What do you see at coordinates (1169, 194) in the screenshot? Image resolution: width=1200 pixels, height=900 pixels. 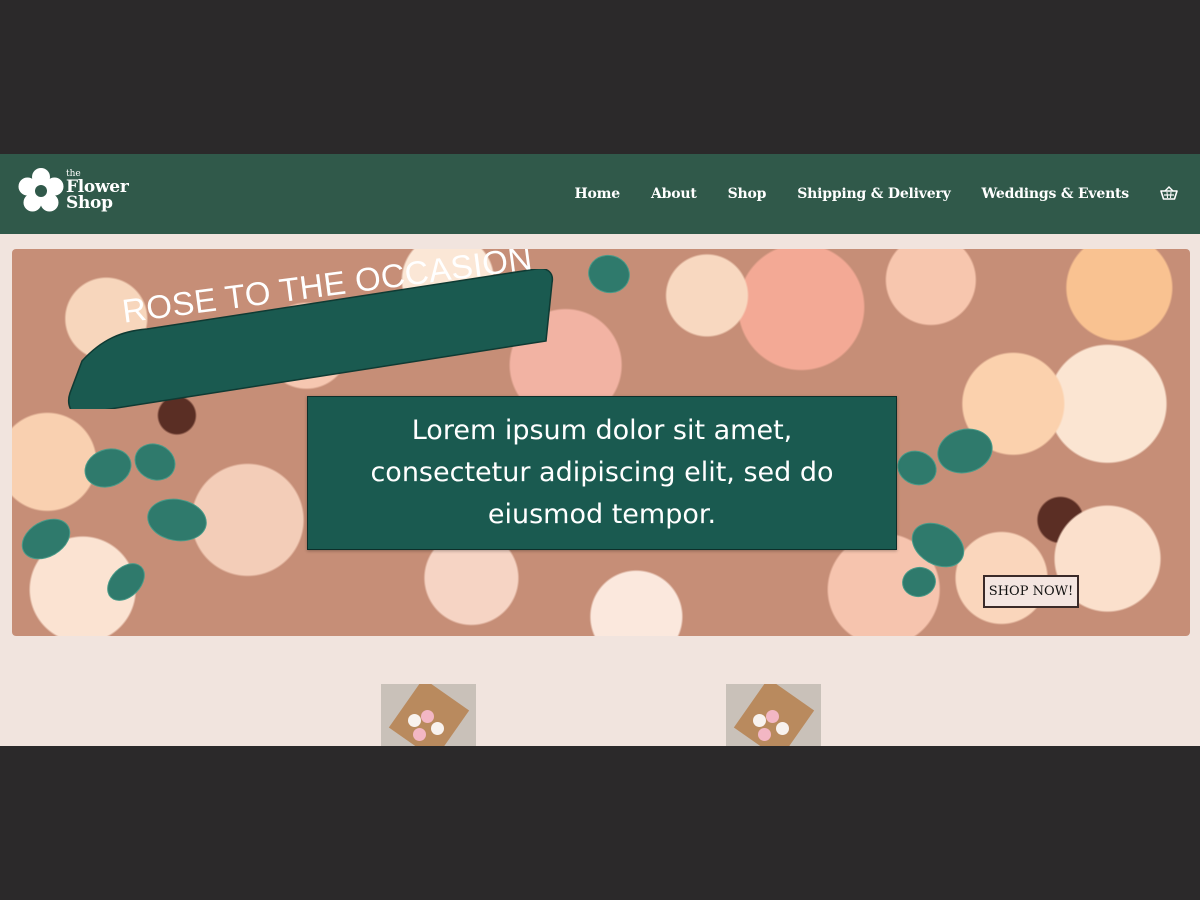 I see `basket-icon` at bounding box center [1169, 194].